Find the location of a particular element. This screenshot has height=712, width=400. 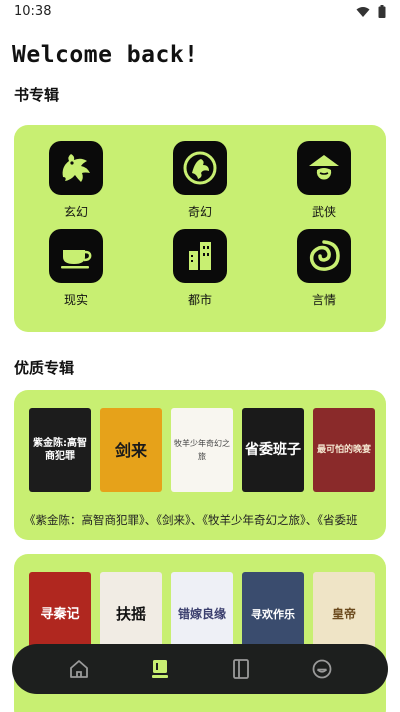

book-cover: 最可怕的晚宴 is located at coordinates (344, 450).